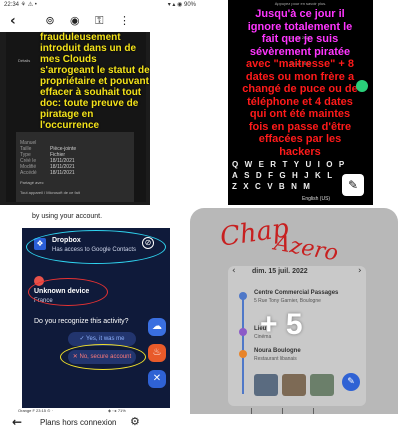  Describe the element at coordinates (135, 421) in the screenshot. I see `gear-icon: ⚙` at that location.